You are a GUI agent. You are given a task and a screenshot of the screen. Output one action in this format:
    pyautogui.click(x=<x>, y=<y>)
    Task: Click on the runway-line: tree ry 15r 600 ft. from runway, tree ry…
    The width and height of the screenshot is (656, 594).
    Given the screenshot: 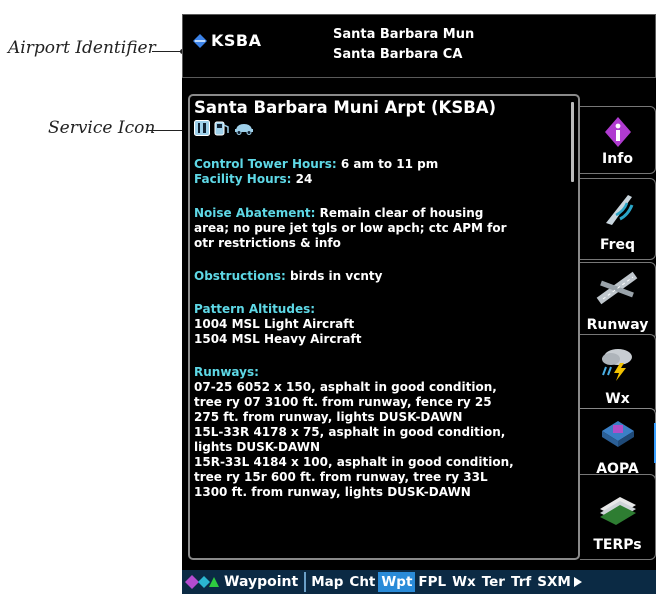 What is the action you would take?
    pyautogui.click(x=341, y=477)
    